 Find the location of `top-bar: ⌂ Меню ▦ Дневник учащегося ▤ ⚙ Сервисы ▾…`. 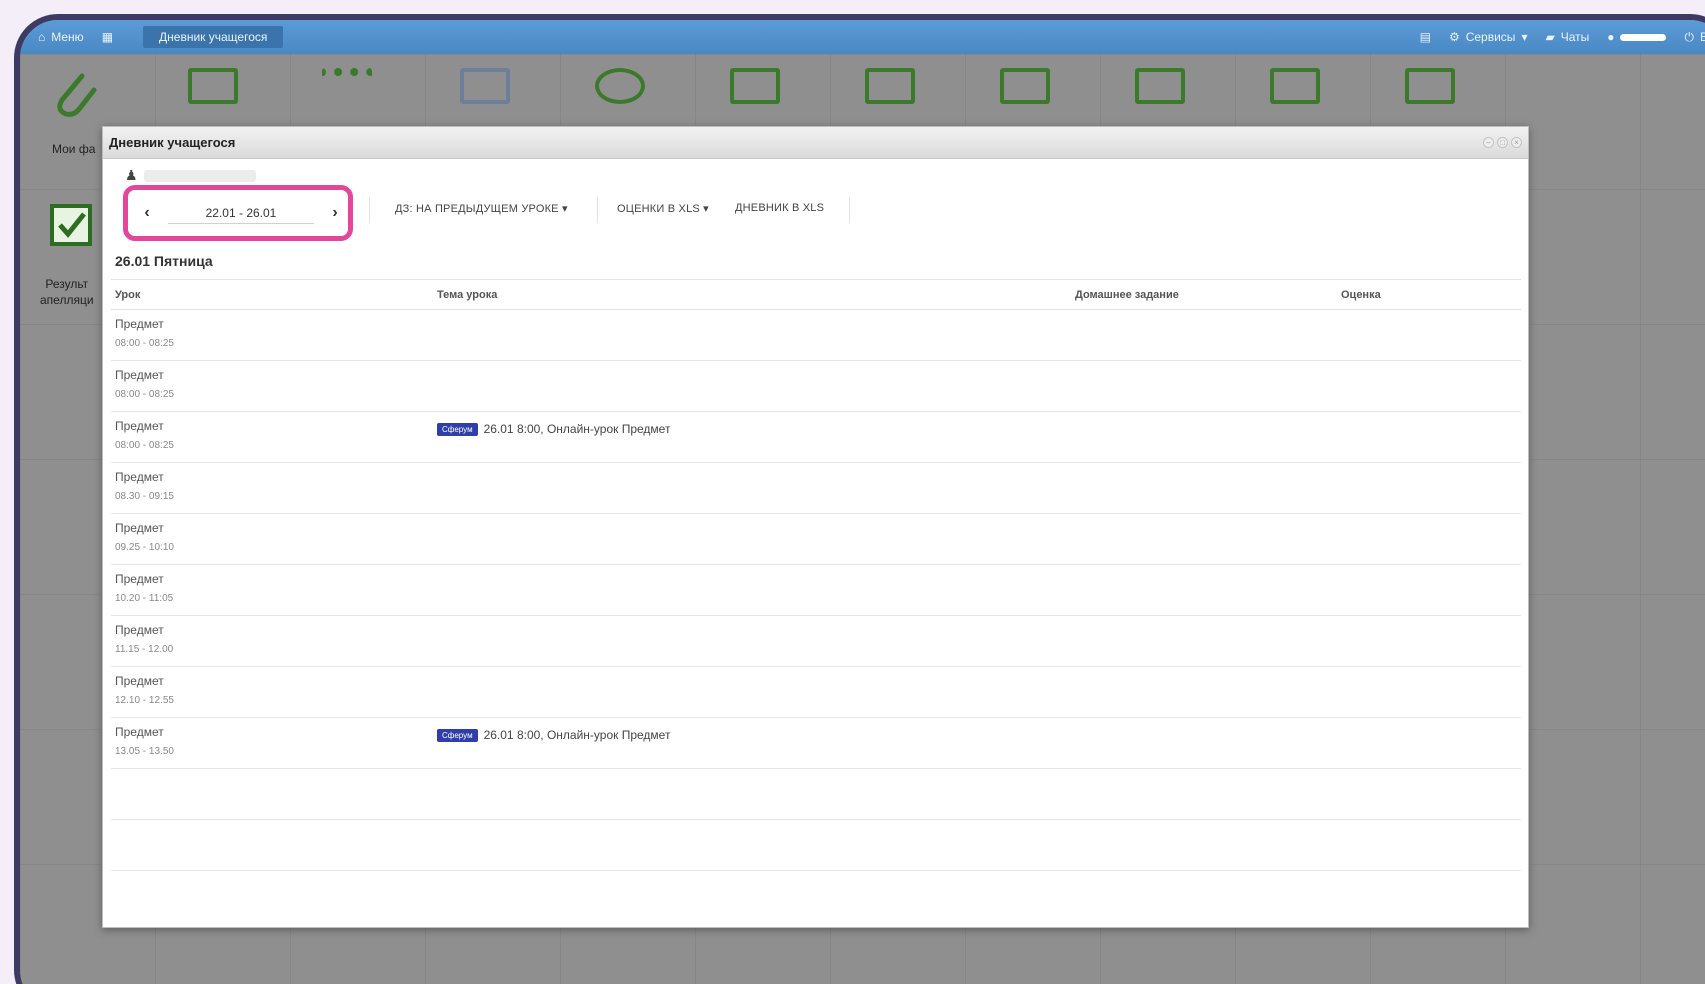

top-bar: ⌂ Меню ▦ Дневник учащегося ▤ ⚙ Сервисы ▾… is located at coordinates (862, 37).